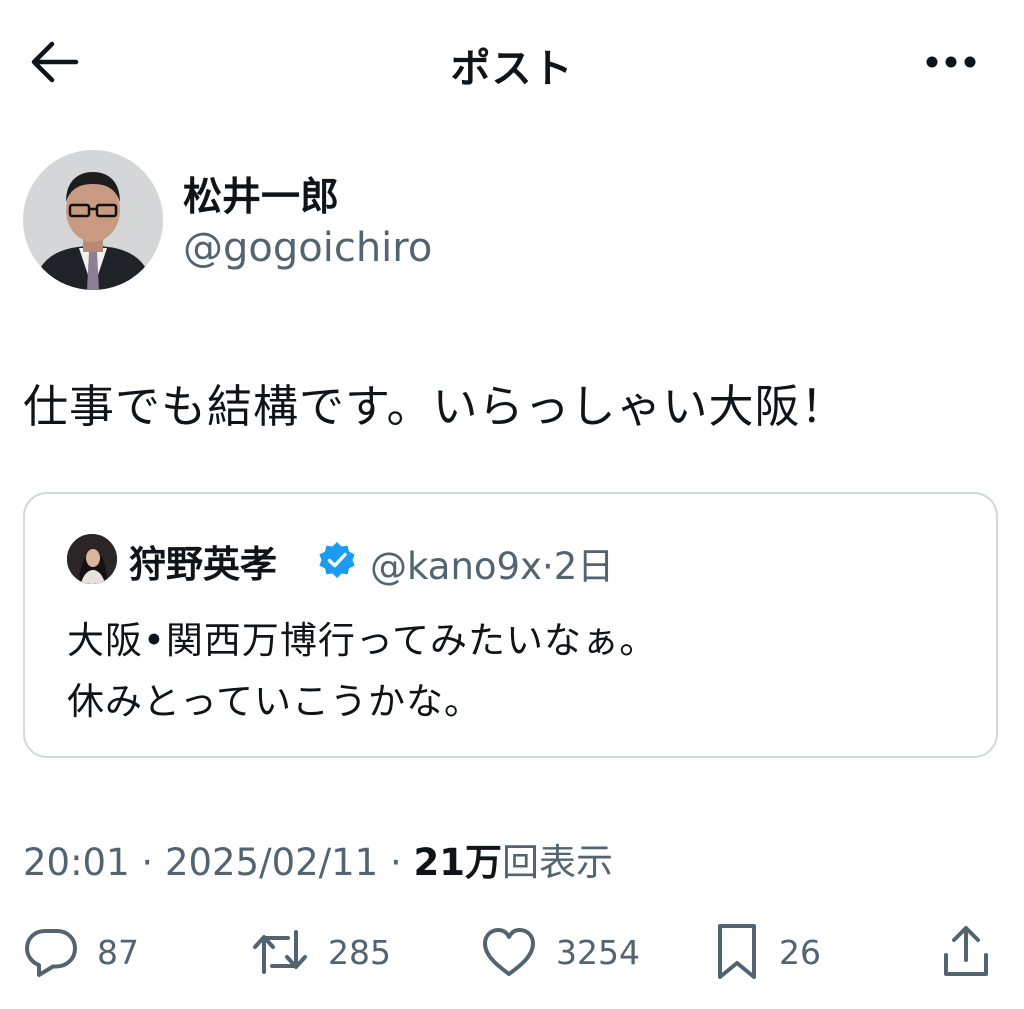 Image resolution: width=1024 pixels, height=1009 pixels. What do you see at coordinates (51, 953) in the screenshot?
I see `reply-icon` at bounding box center [51, 953].